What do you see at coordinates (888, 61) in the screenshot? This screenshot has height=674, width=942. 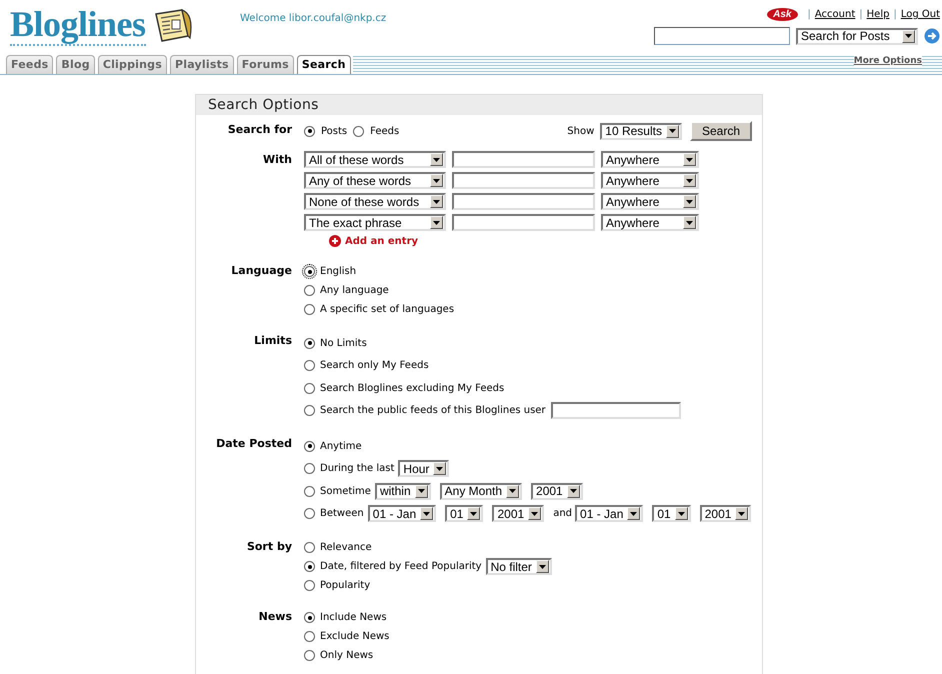 I see `more-options-link: More Options` at bounding box center [888, 61].